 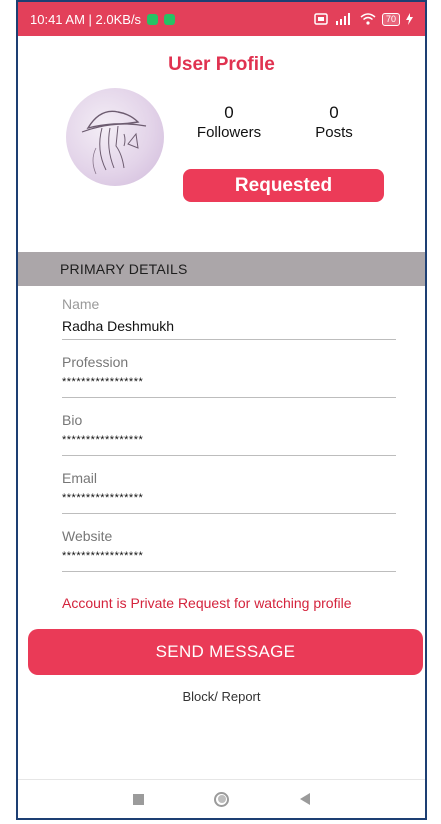 I want to click on status-bar: 10:41 AM | 2.0KB/s 70, so click(x=221, y=19).